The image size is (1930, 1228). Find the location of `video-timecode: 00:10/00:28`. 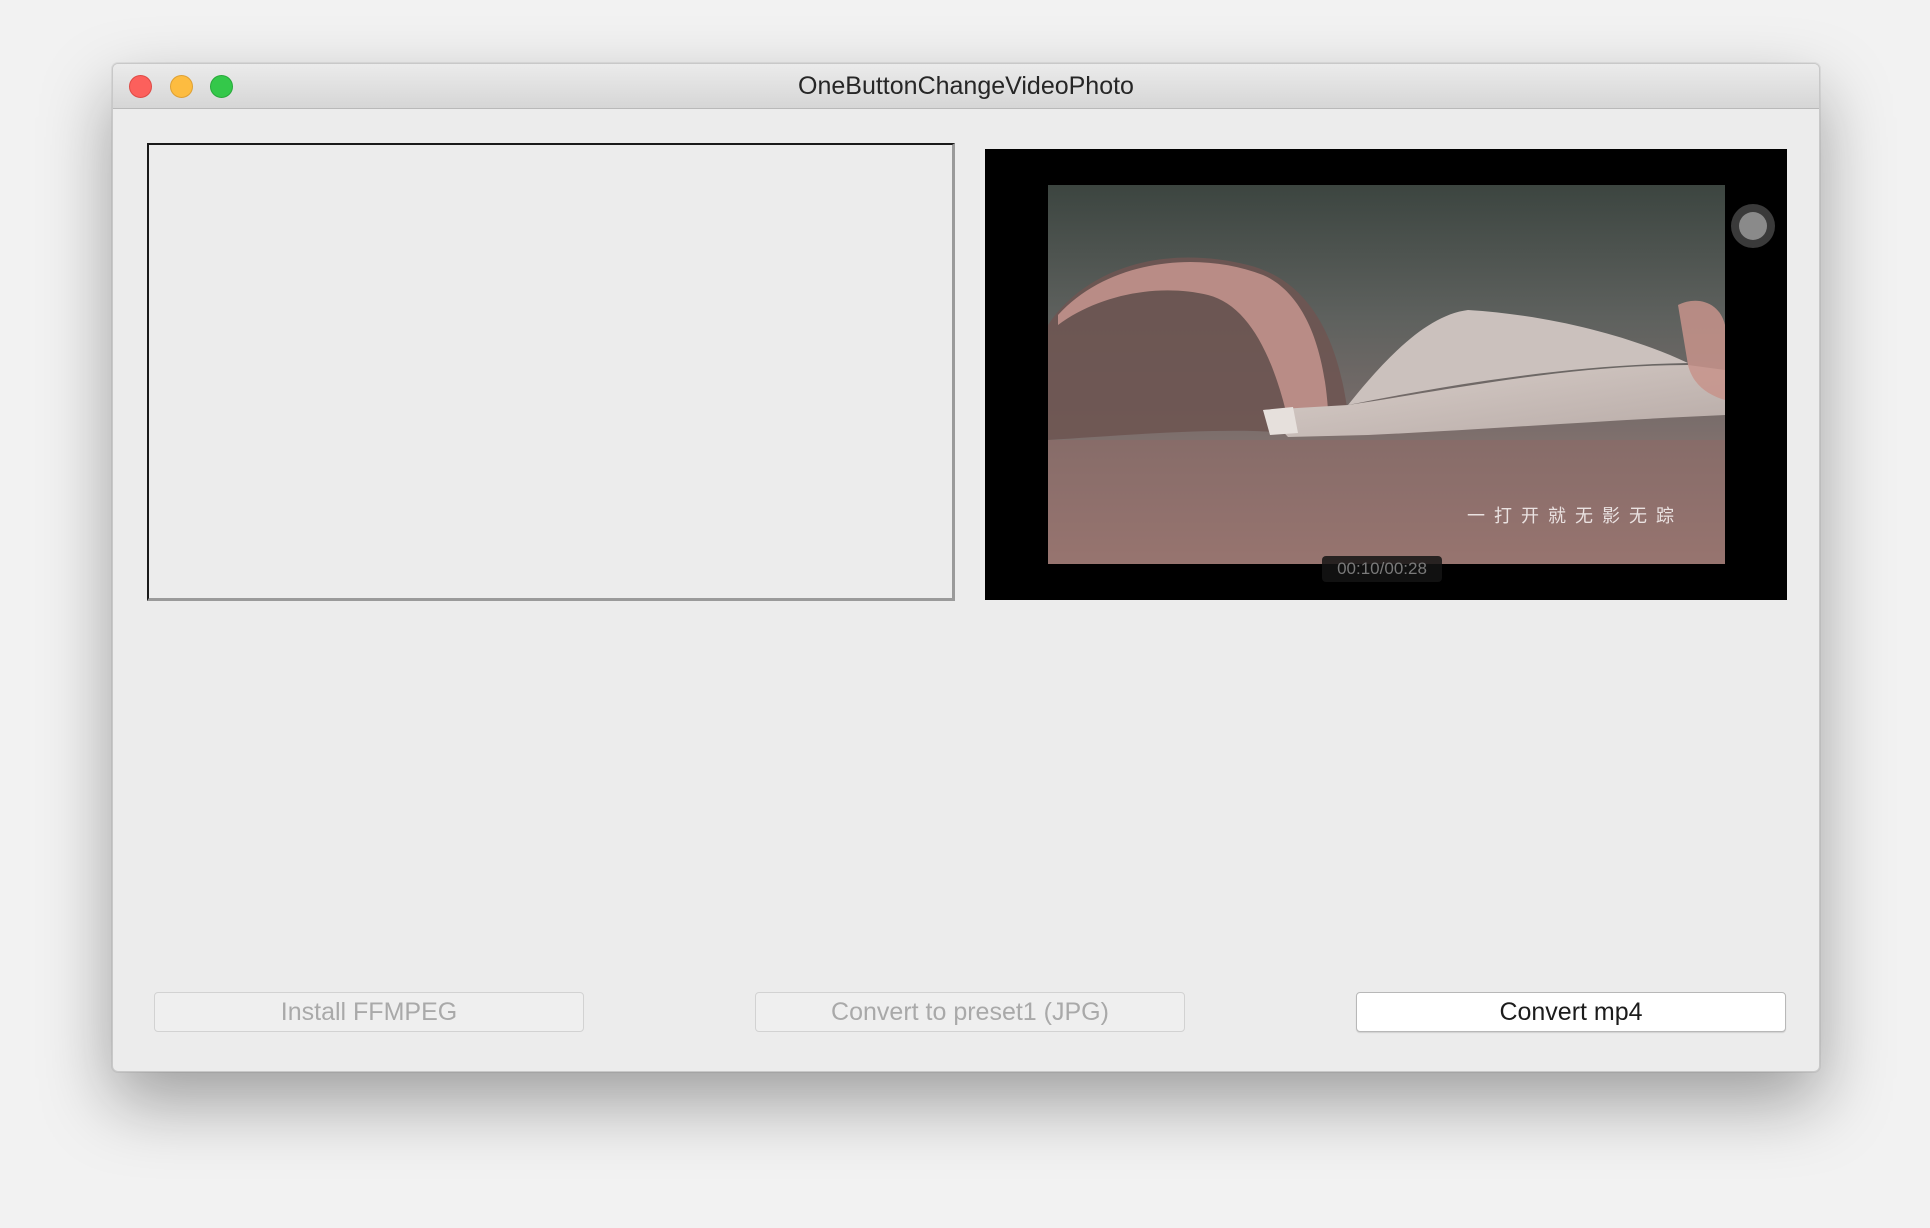

video-timecode: 00:10/00:28 is located at coordinates (1382, 569).